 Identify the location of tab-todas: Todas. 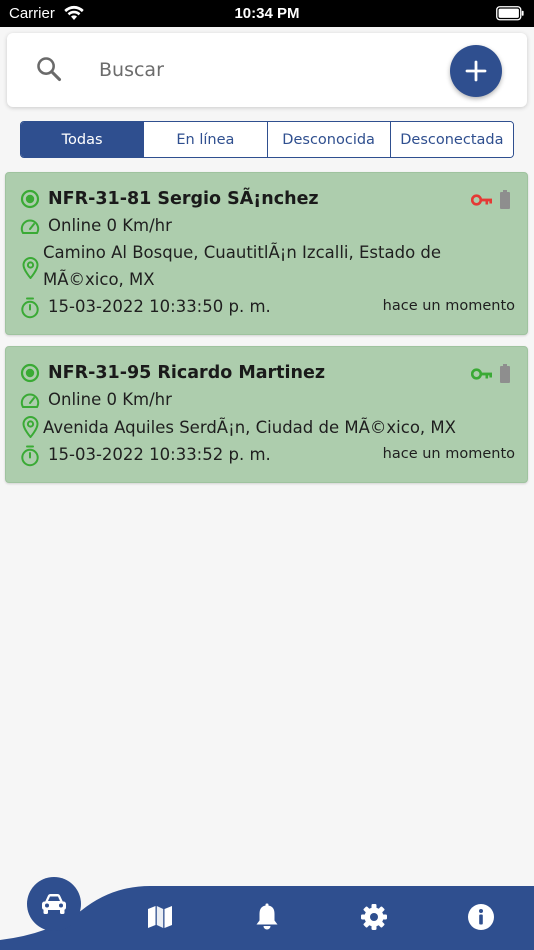
(82, 139).